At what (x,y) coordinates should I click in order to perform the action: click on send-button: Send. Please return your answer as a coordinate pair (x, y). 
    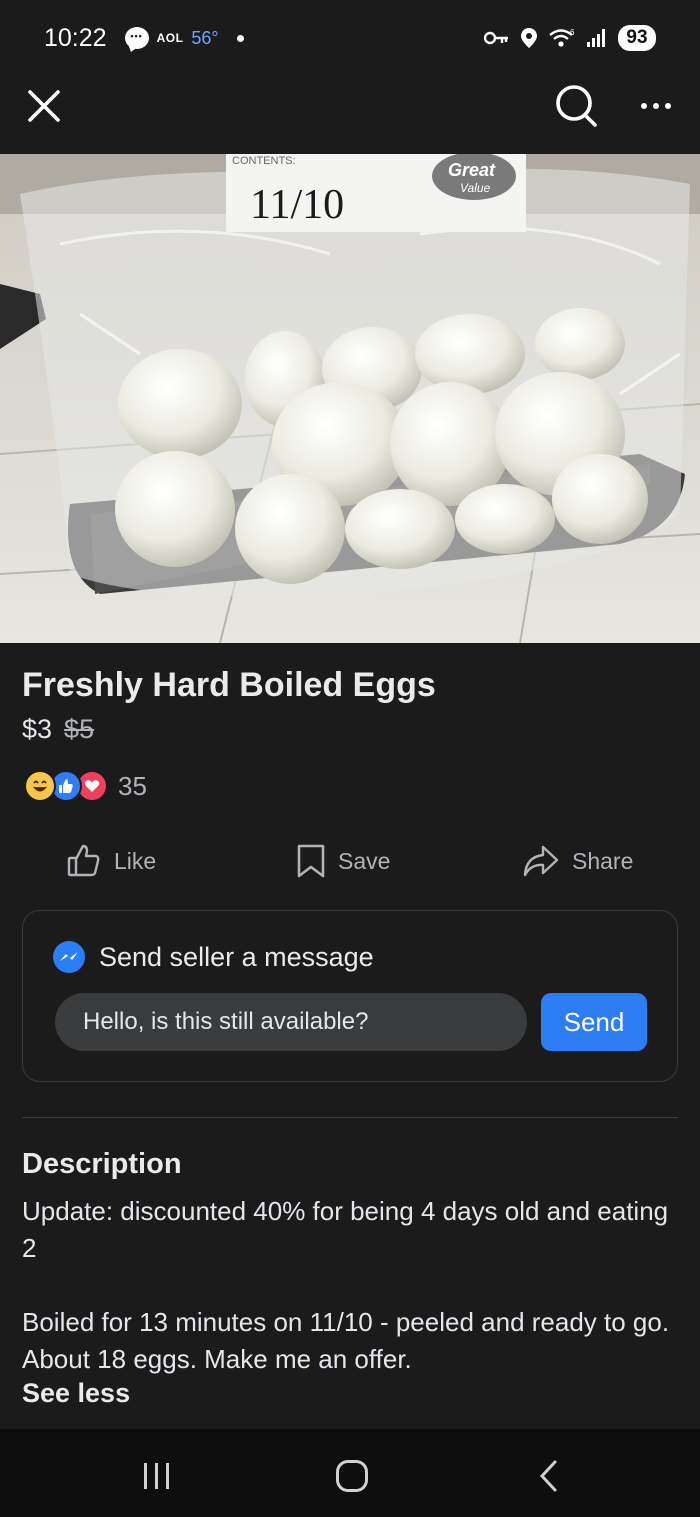
    Looking at the image, I should click on (594, 1022).